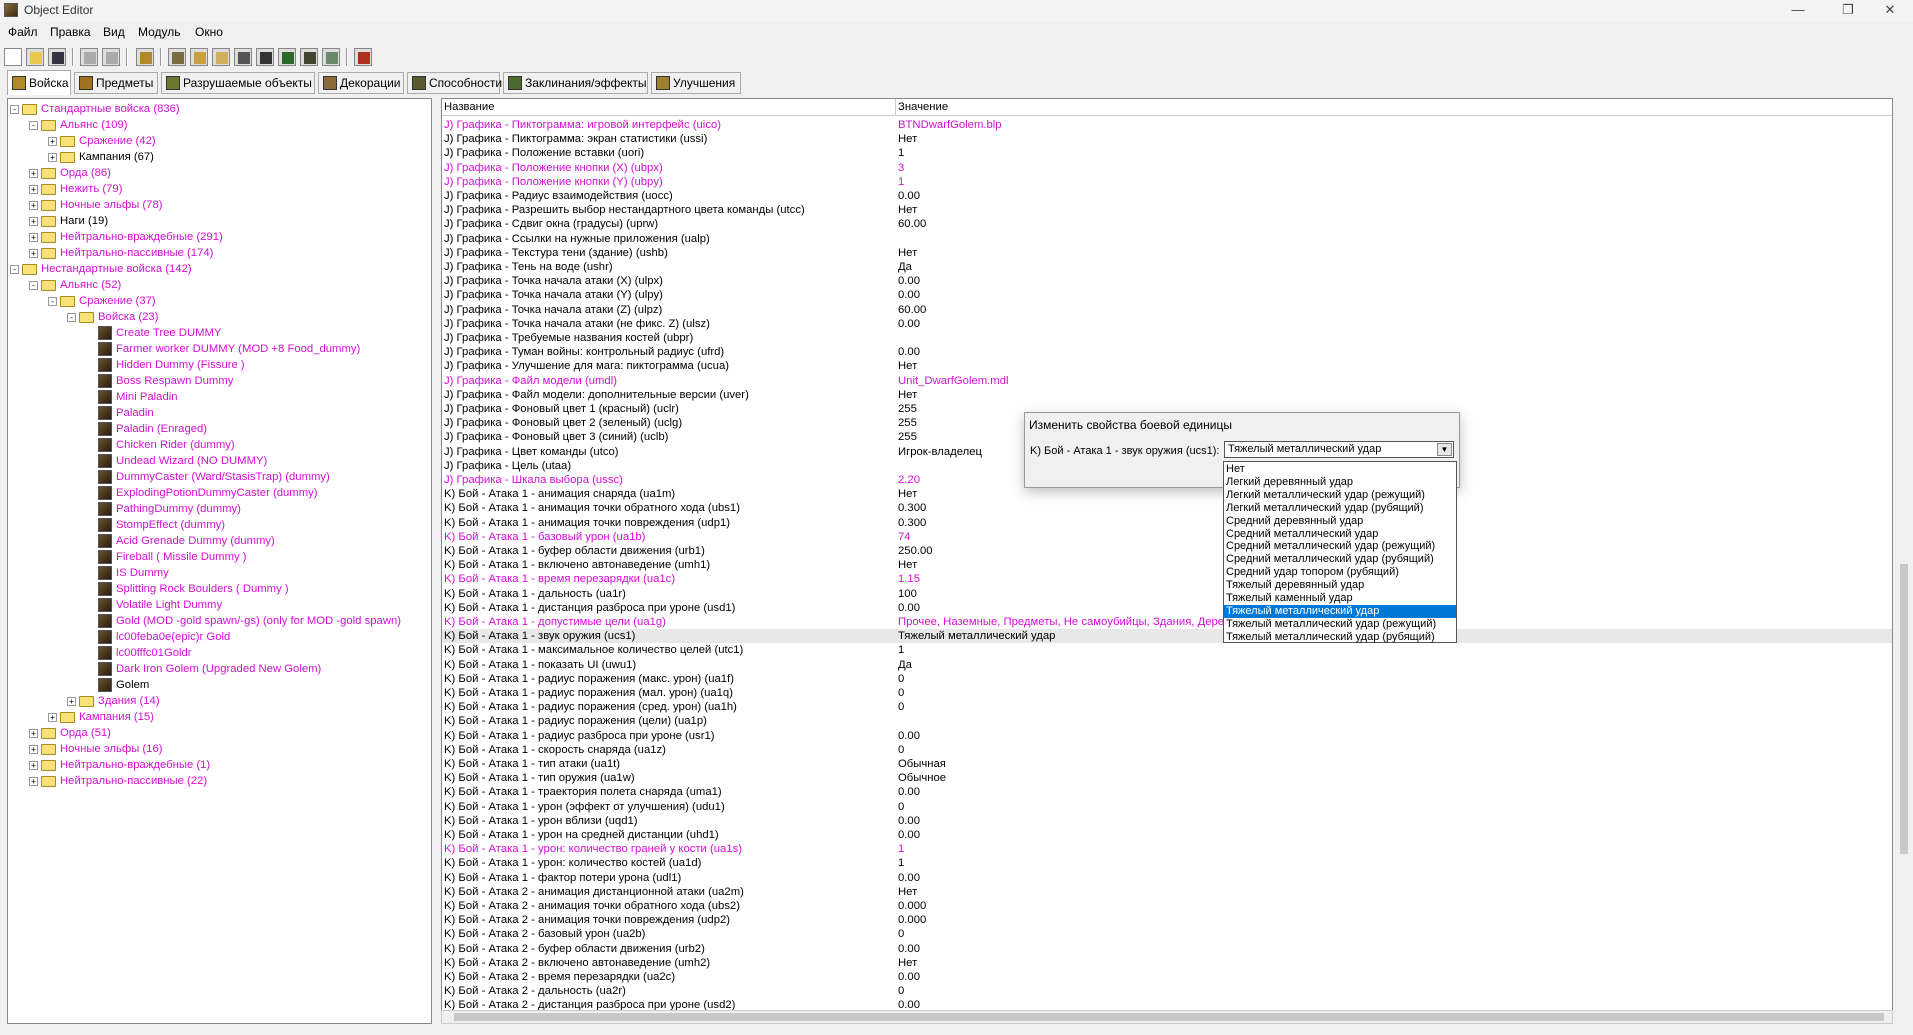 This screenshot has height=1035, width=1913. What do you see at coordinates (243, 57) in the screenshot?
I see `unit-palette-icon` at bounding box center [243, 57].